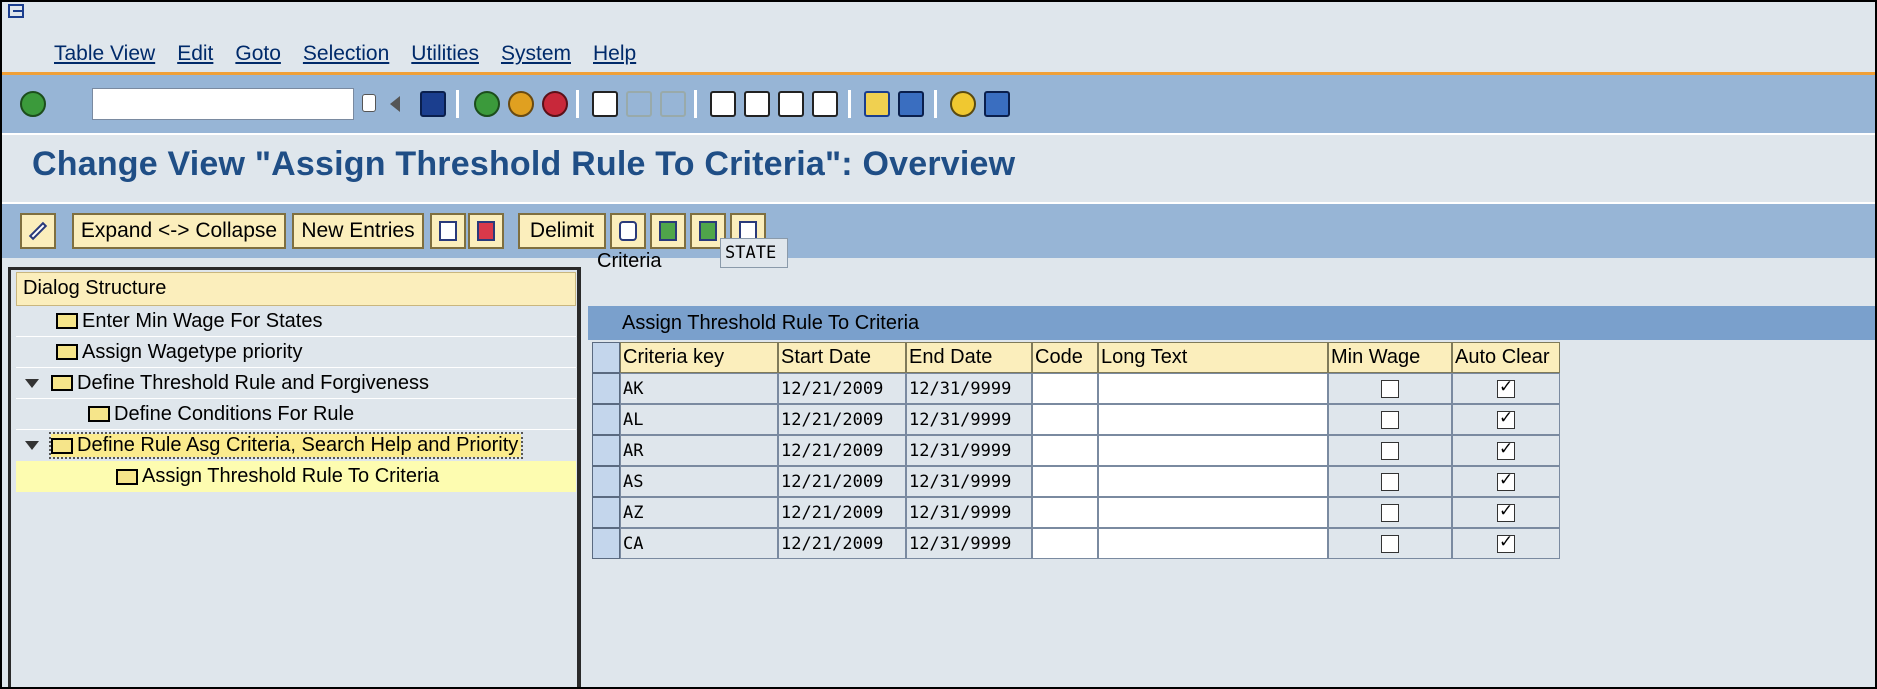 This screenshot has width=1877, height=689. What do you see at coordinates (791, 104) in the screenshot?
I see `next-page-icon` at bounding box center [791, 104].